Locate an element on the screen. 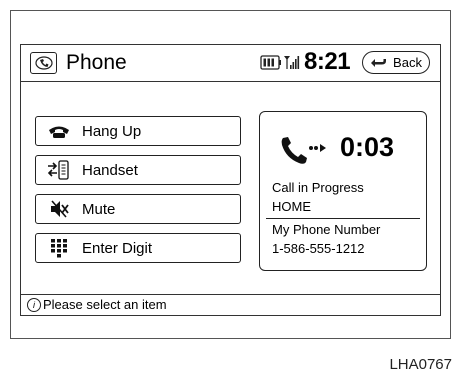 The width and height of the screenshot is (462, 383). hang-up-icon is located at coordinates (59, 131).